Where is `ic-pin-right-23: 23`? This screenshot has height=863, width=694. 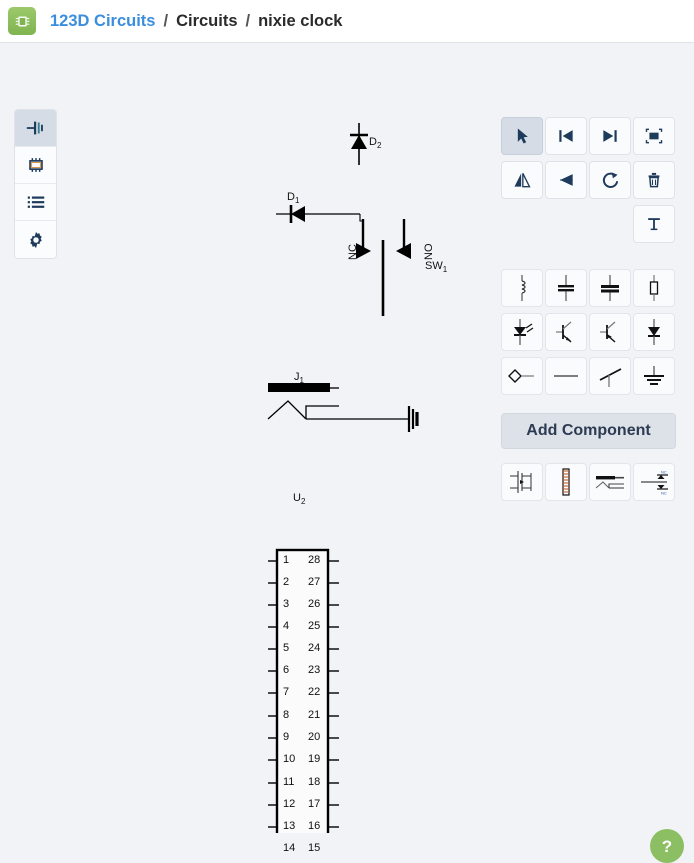 ic-pin-right-23: 23 is located at coordinates (314, 670).